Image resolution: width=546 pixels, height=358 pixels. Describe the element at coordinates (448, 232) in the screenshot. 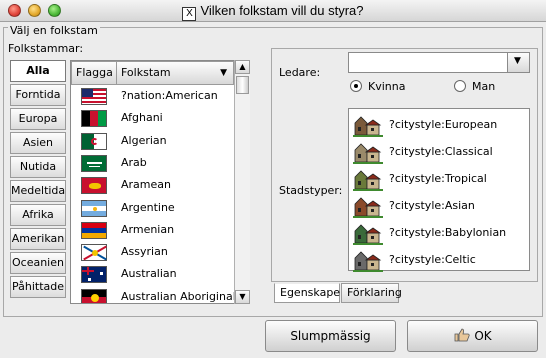

I see `city-style-name: ?citystyle:Babylonian` at that location.